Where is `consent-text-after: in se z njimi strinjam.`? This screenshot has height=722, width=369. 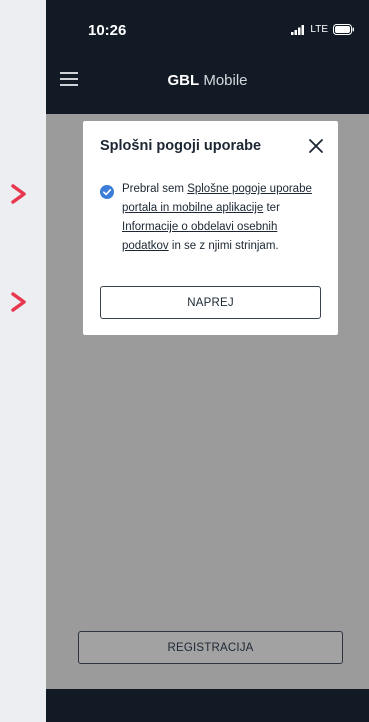 consent-text-after: in se z njimi strinjam. is located at coordinates (223, 246).